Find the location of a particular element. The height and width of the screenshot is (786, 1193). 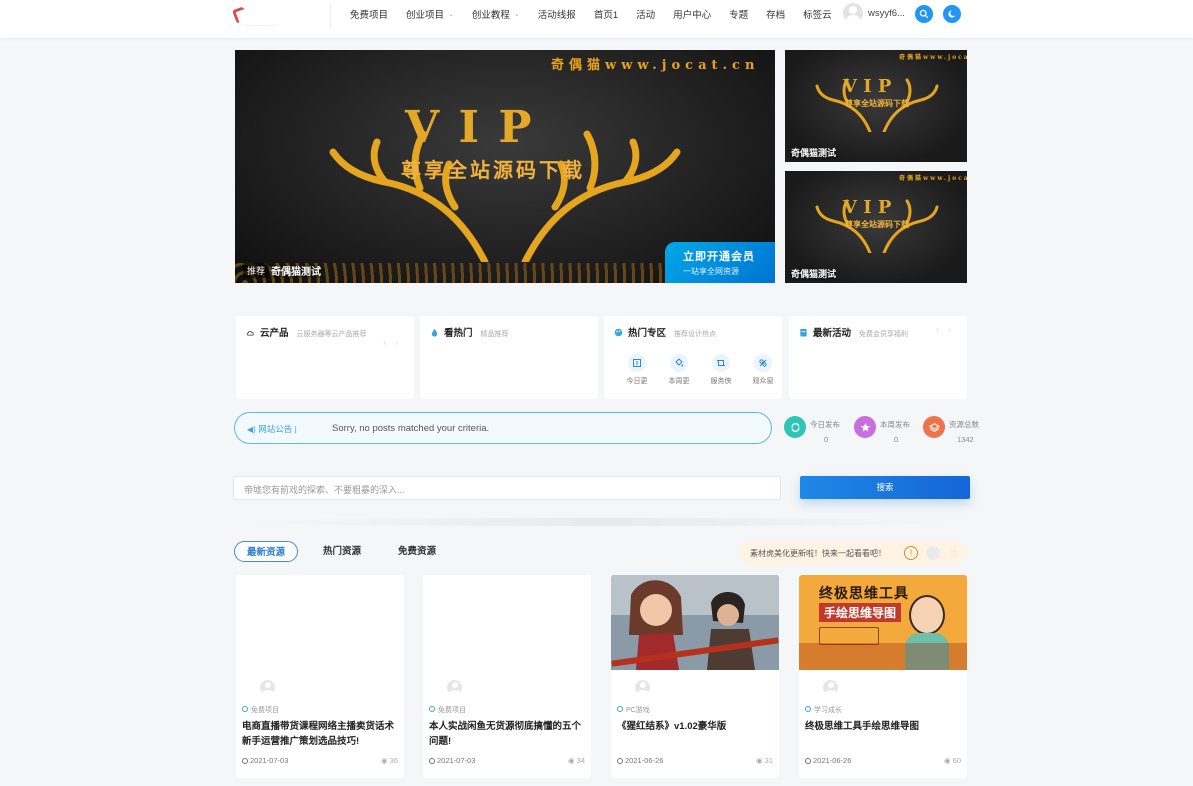

post-views: 31 is located at coordinates (768, 760).